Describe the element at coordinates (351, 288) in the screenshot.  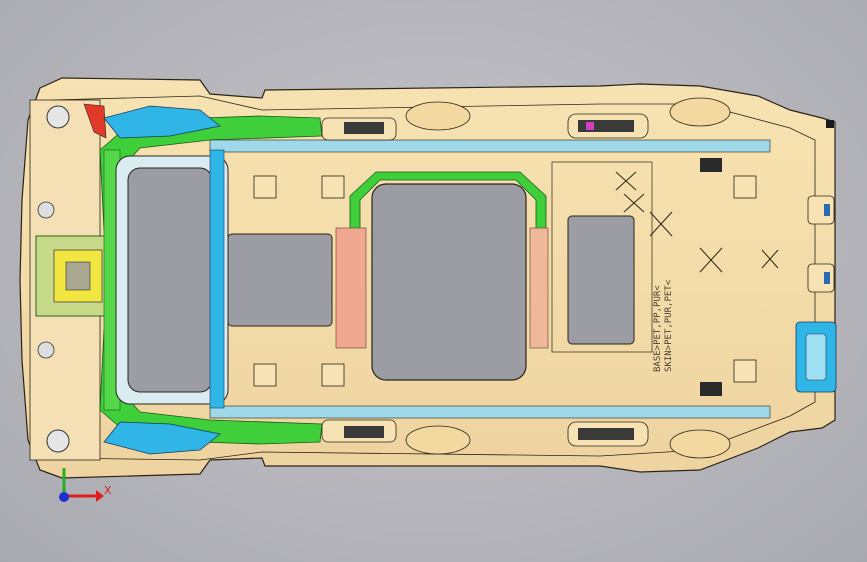
I see `sunroof-frame-salmon` at that location.